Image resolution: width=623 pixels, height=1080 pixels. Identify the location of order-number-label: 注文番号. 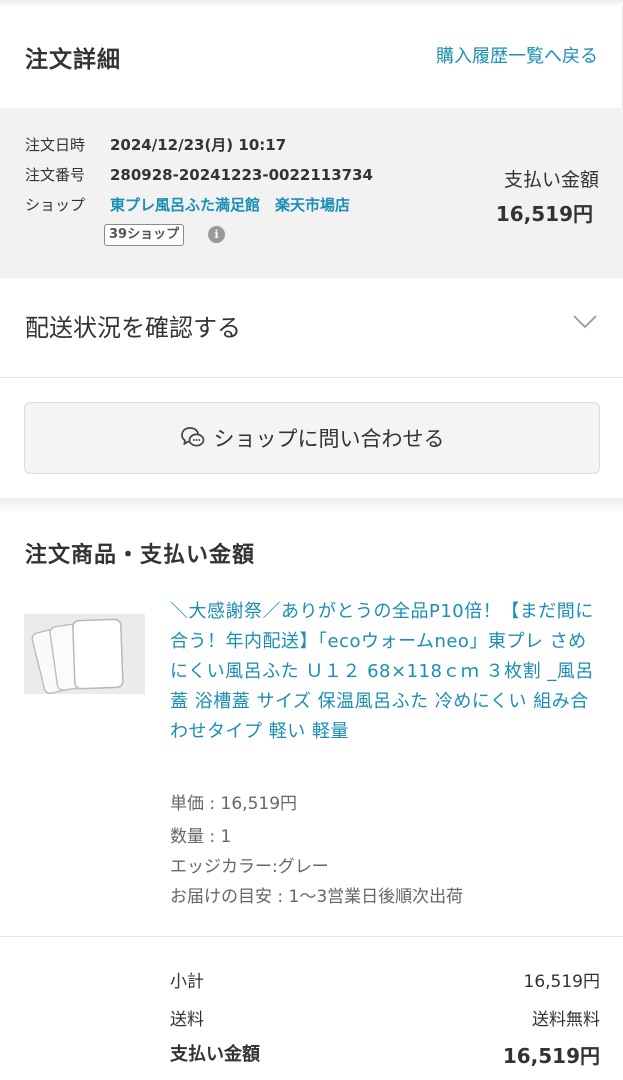
(55, 175).